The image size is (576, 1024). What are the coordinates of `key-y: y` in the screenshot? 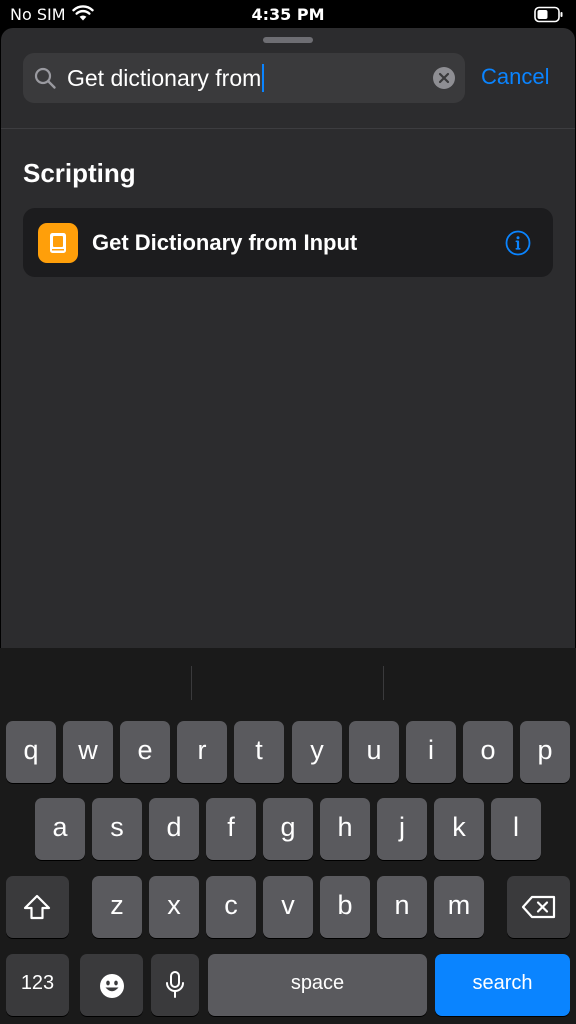 It's located at (317, 752).